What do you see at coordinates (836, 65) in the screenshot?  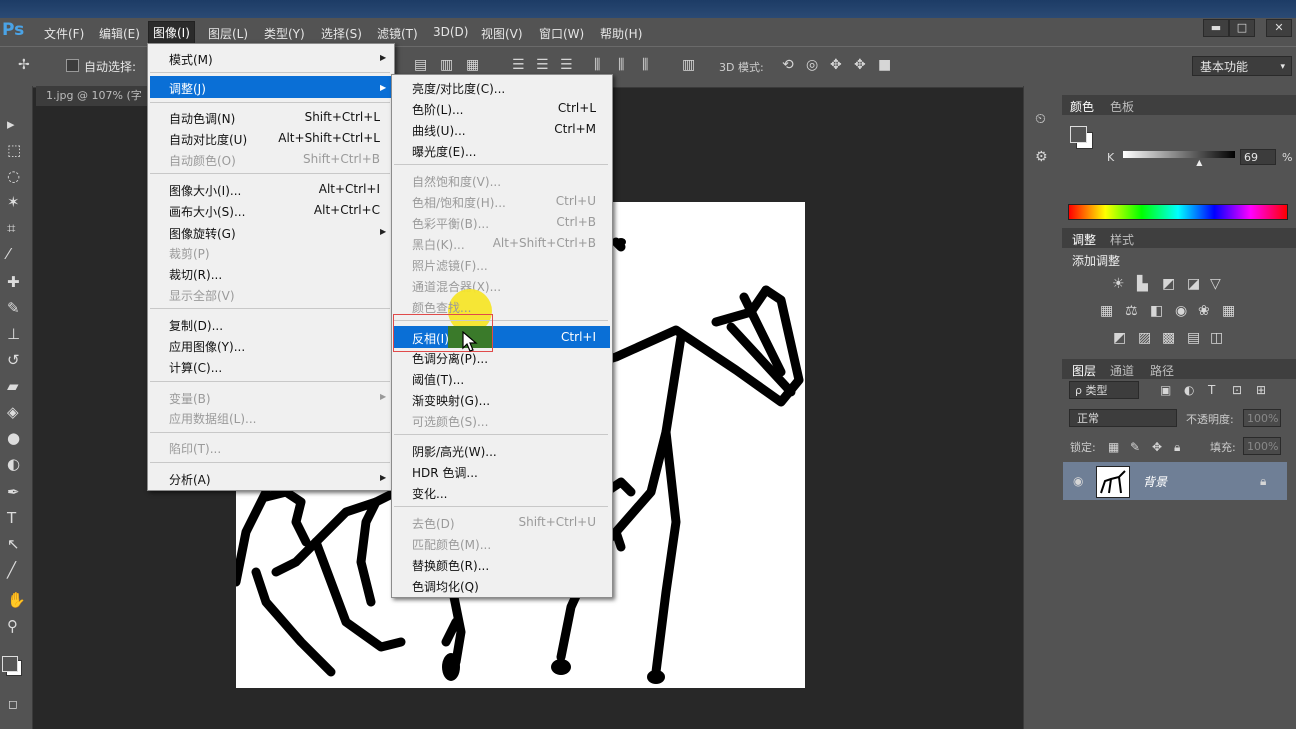 I see `3d-pan-icon: ✥` at bounding box center [836, 65].